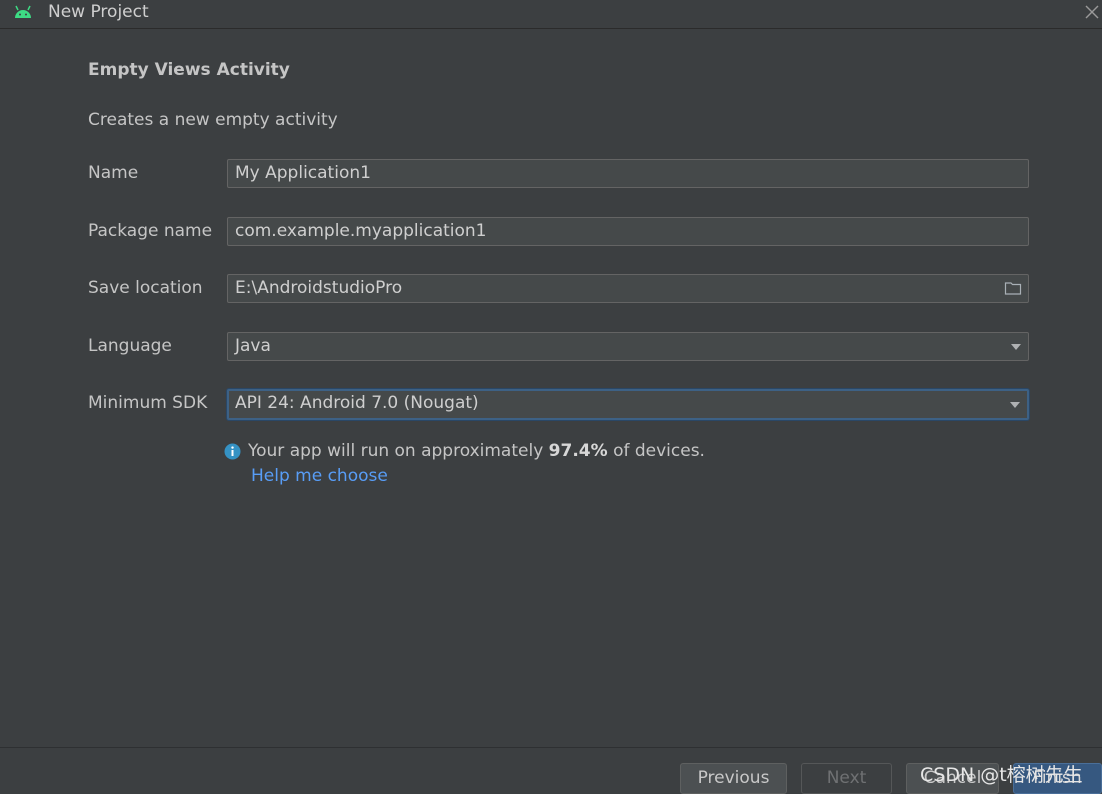 The height and width of the screenshot is (794, 1102). I want to click on template-heading: Empty Views Activity, so click(189, 70).